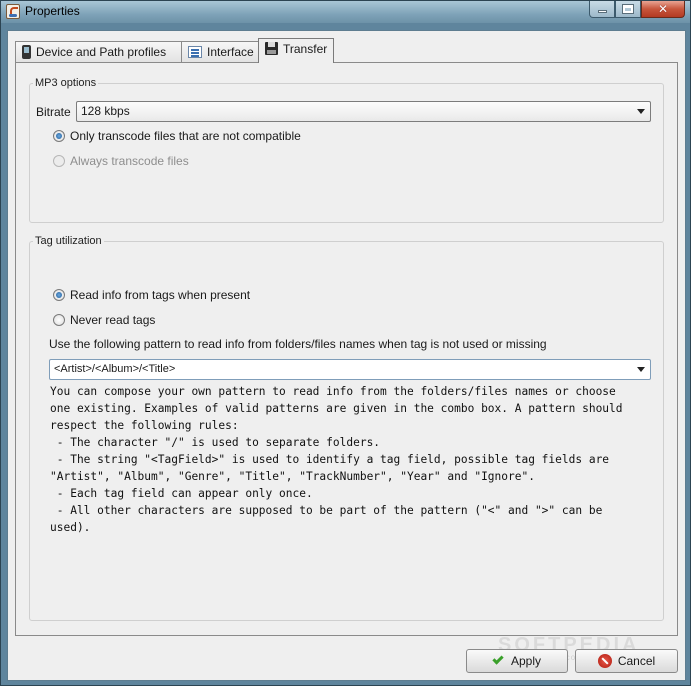  I want to click on minimize-button, so click(602, 9).